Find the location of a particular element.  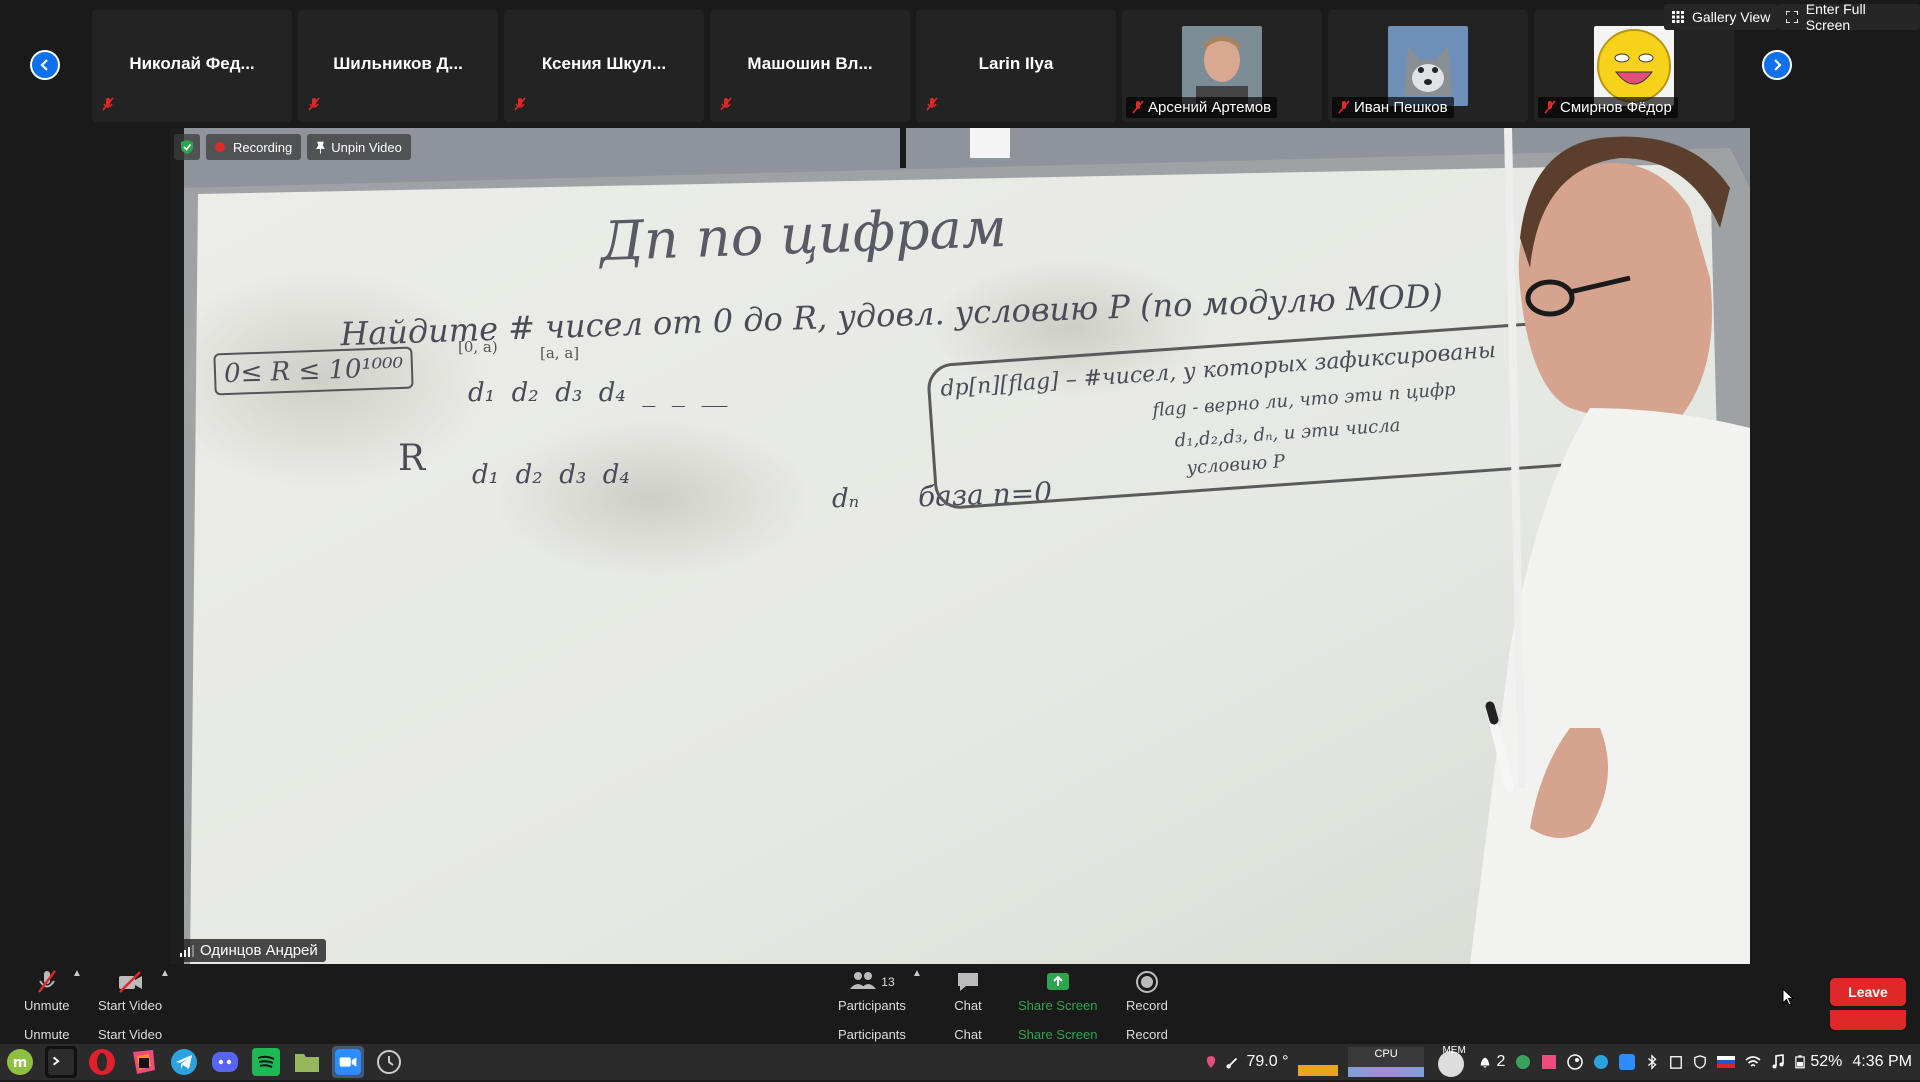

telegram-tray-icon is located at coordinates (1601, 1062).